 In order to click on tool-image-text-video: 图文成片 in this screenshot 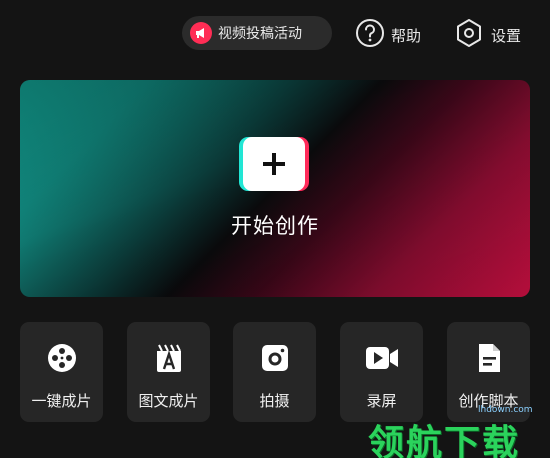, I will do `click(168, 372)`.